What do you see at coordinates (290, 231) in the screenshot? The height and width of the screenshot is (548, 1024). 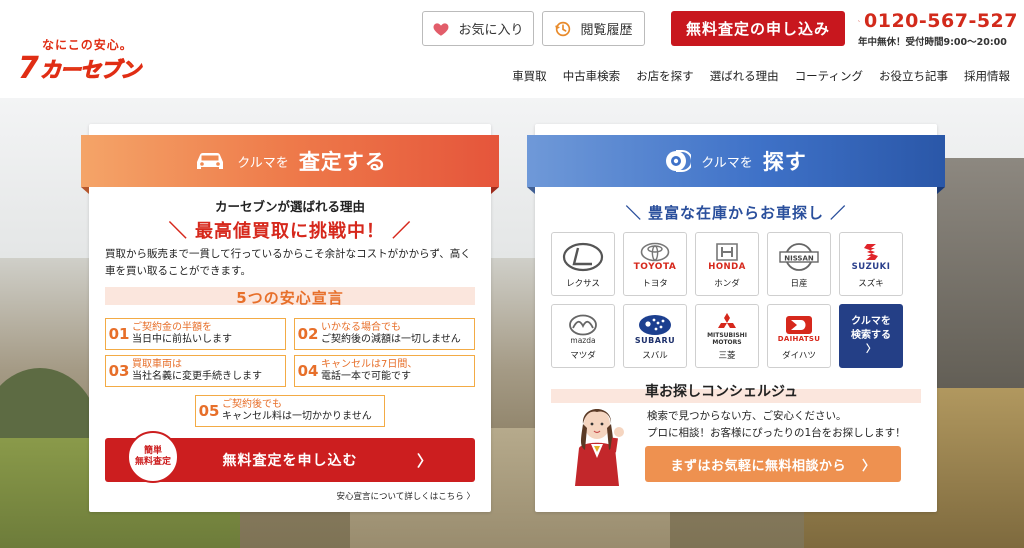 I see `reason-headline: ＼ 最高値買取に挑戦中！ ／` at bounding box center [290, 231].